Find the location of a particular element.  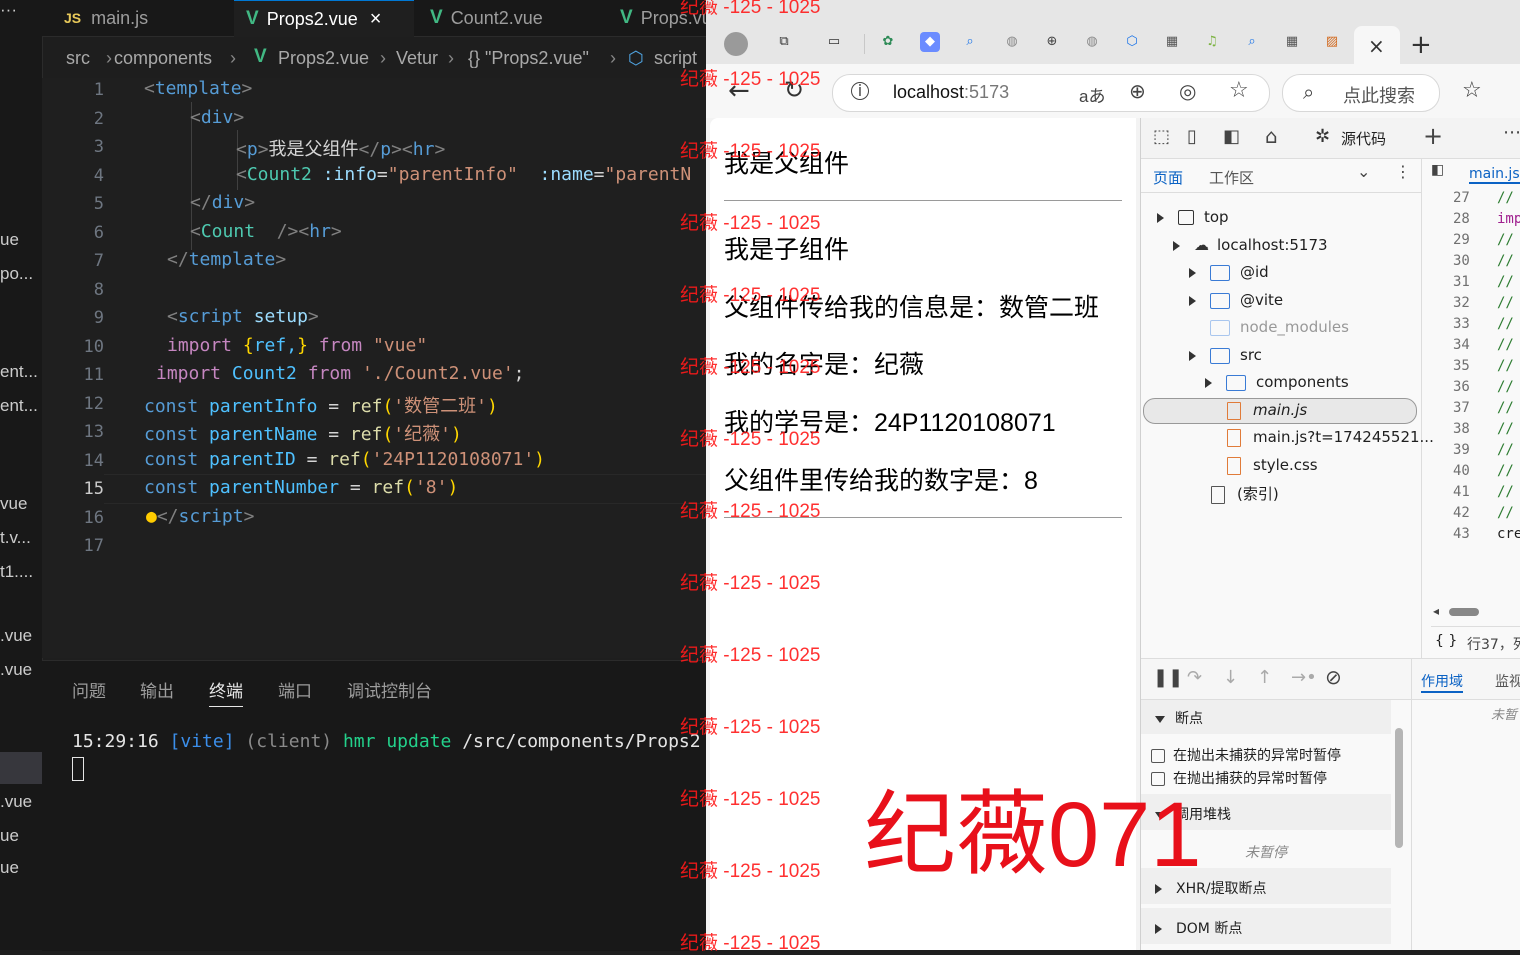

editor-tab-main-js: ◧ main.js is located at coordinates (1475, 174).